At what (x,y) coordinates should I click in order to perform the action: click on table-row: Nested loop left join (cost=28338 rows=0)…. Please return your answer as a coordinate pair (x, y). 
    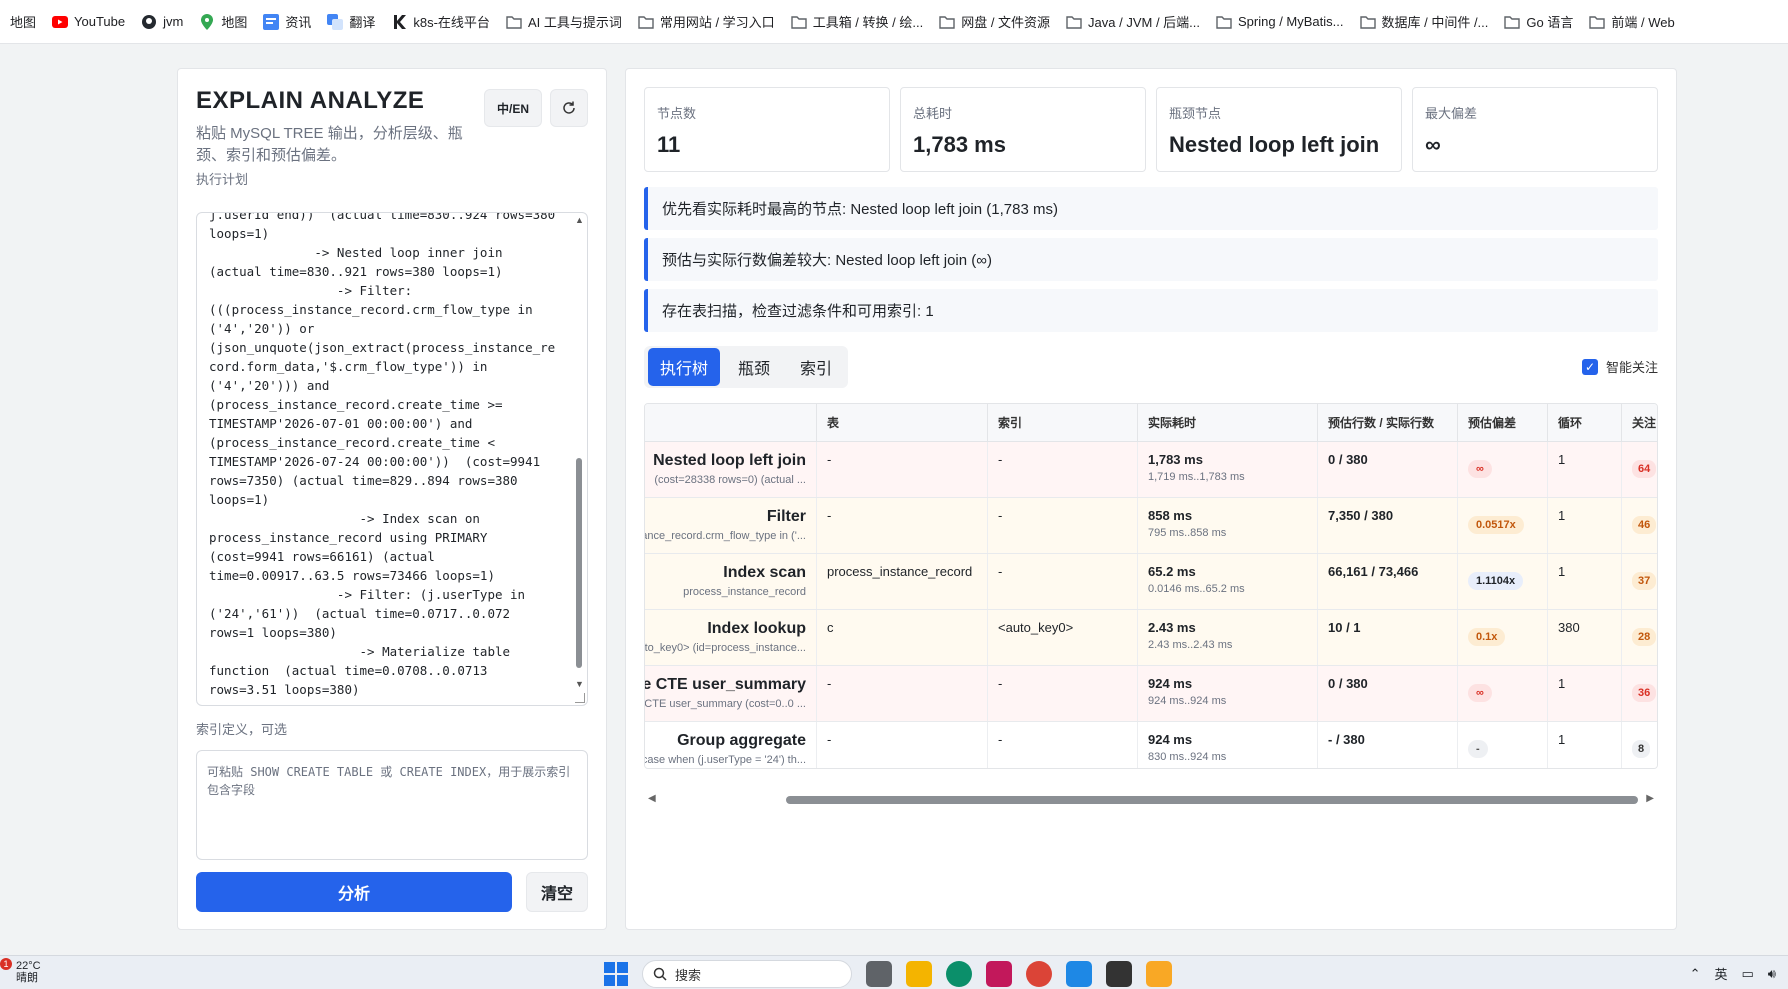
    Looking at the image, I should click on (1151, 470).